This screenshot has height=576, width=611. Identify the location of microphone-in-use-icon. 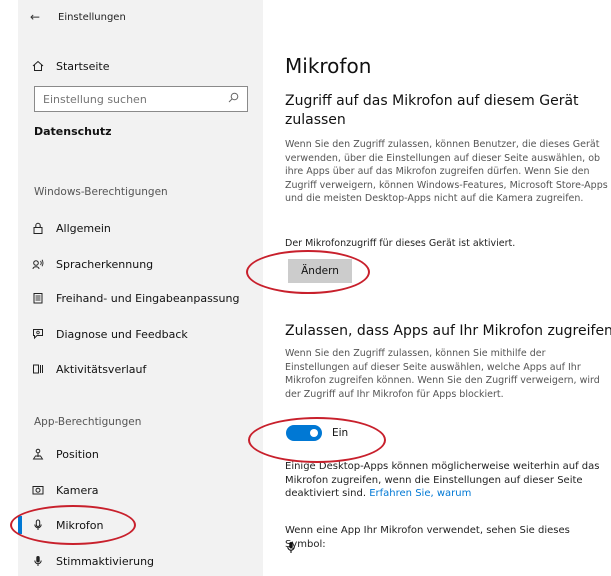
(291, 547).